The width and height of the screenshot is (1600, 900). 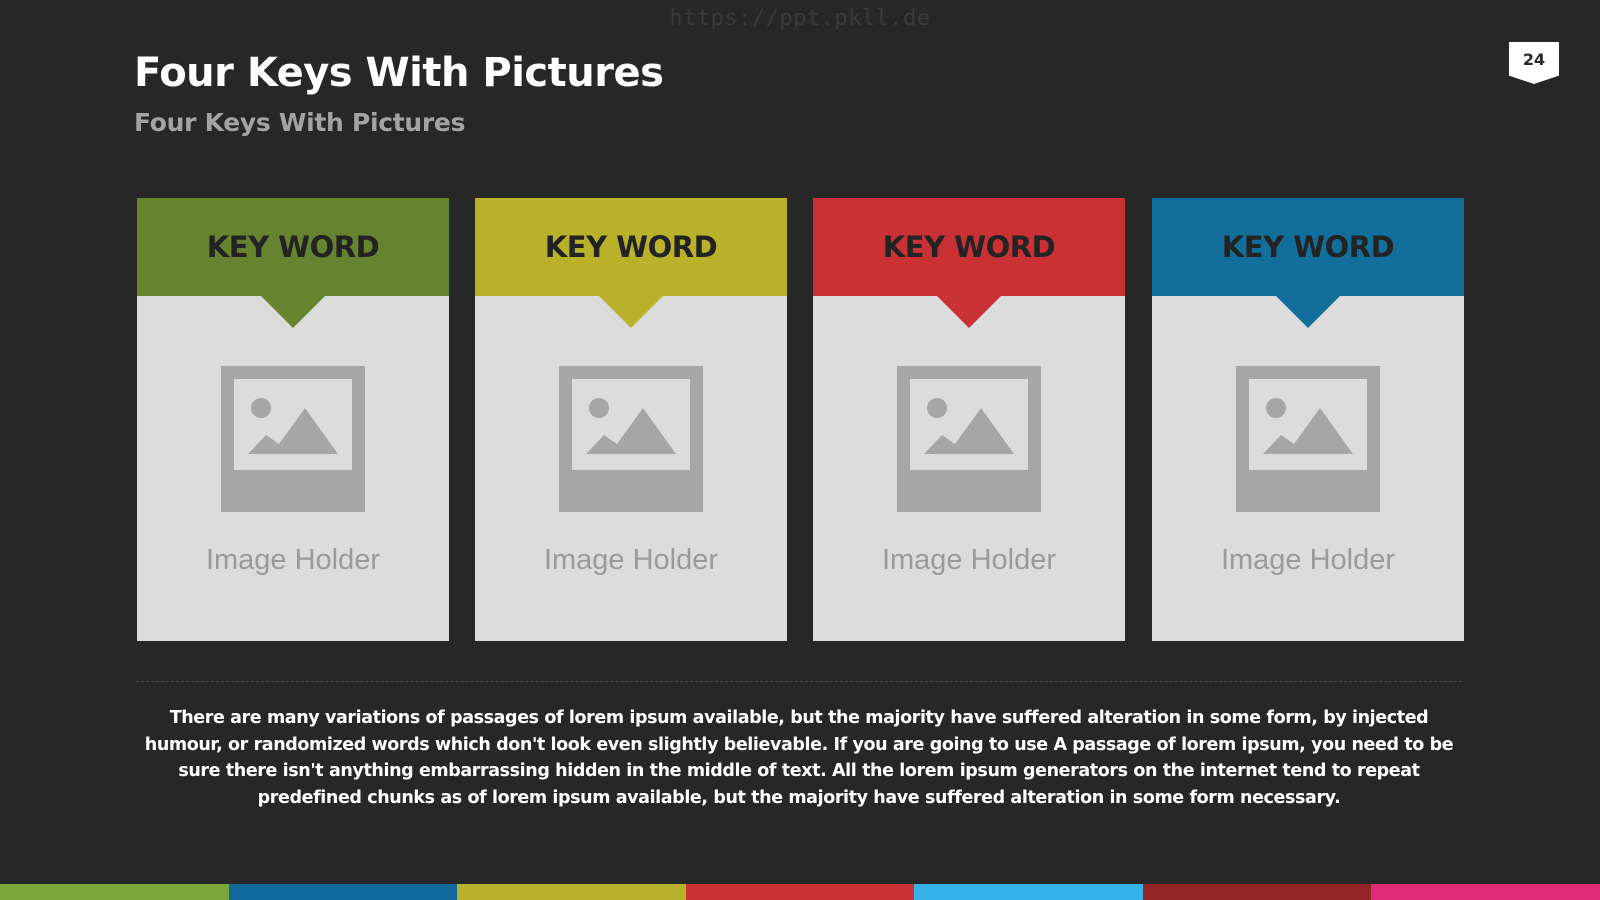 I want to click on bottom-color-bar, so click(x=800, y=892).